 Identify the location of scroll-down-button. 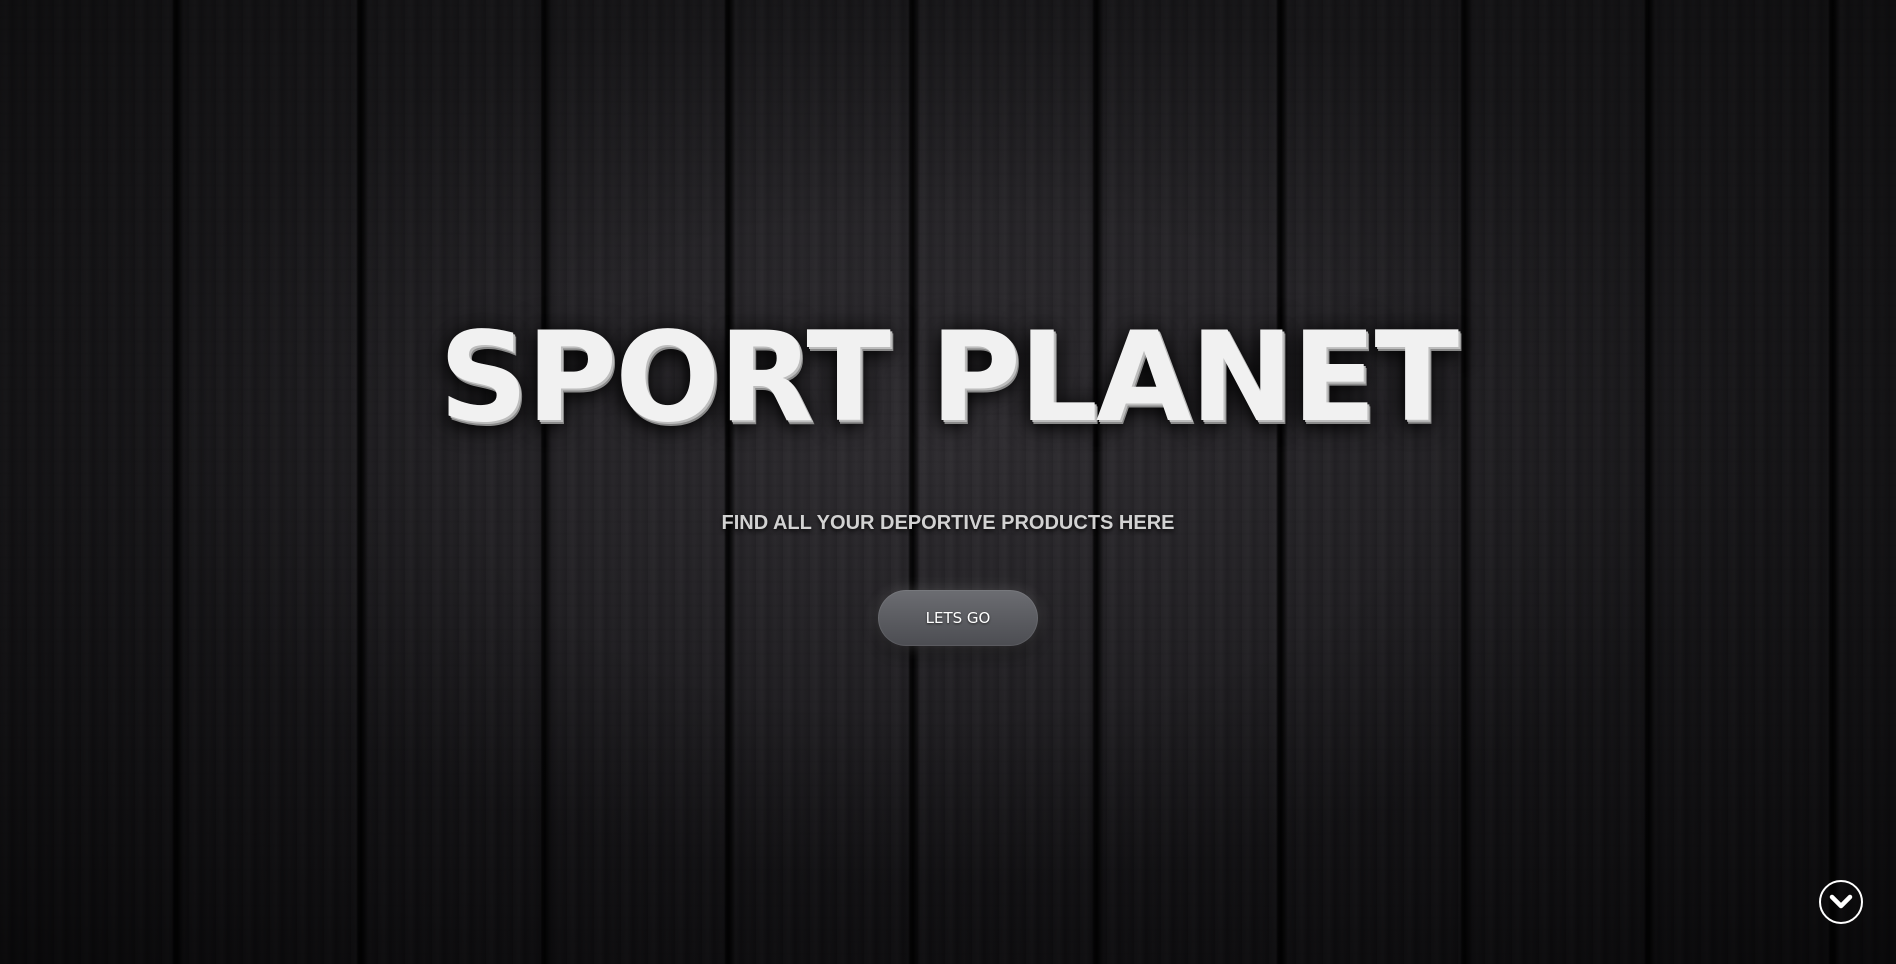
(1841, 902).